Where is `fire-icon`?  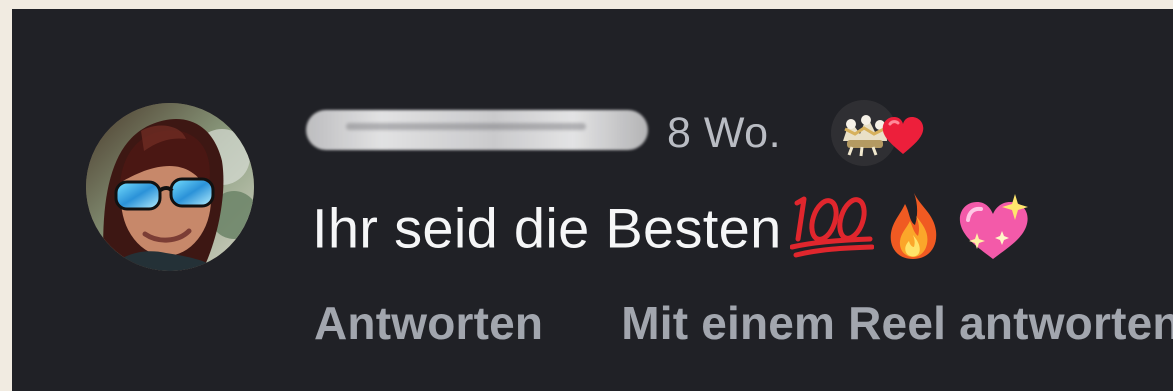
fire-icon is located at coordinates (914, 228).